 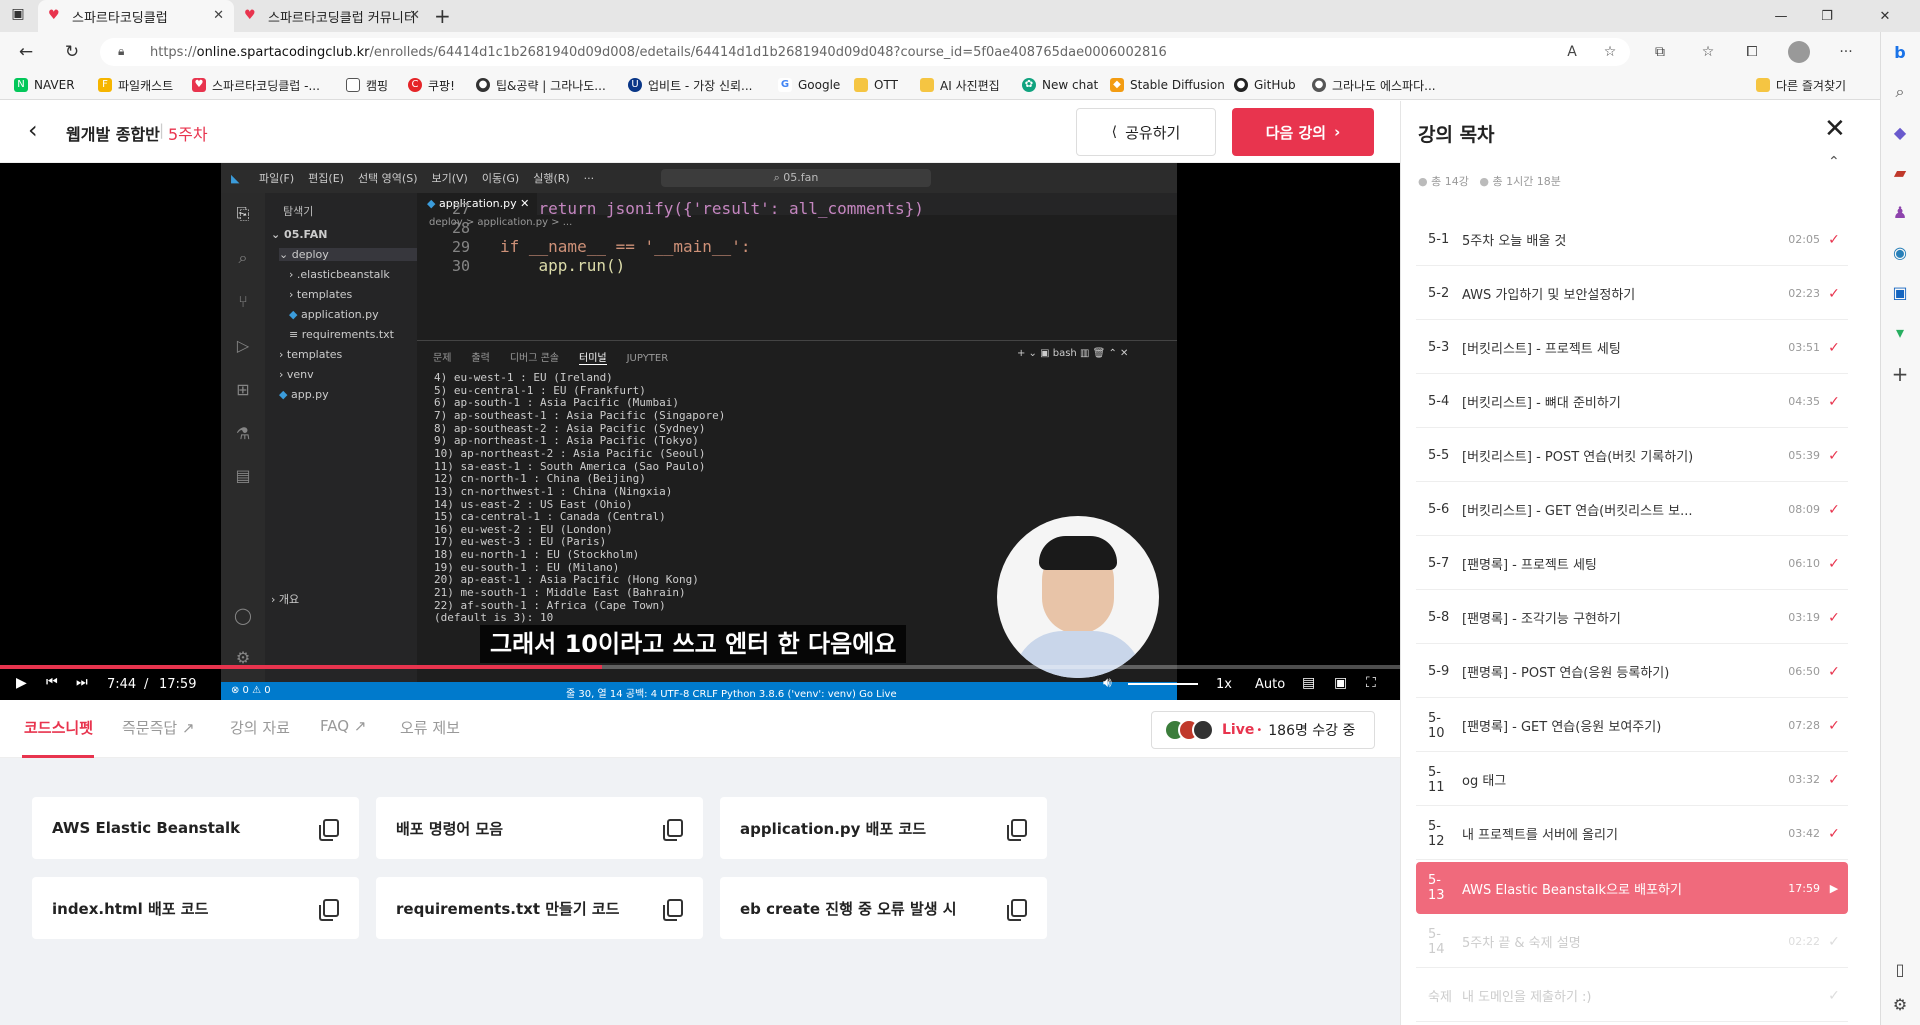 What do you see at coordinates (1834, 162) in the screenshot?
I see `chevron-up-icon: ⌃` at bounding box center [1834, 162].